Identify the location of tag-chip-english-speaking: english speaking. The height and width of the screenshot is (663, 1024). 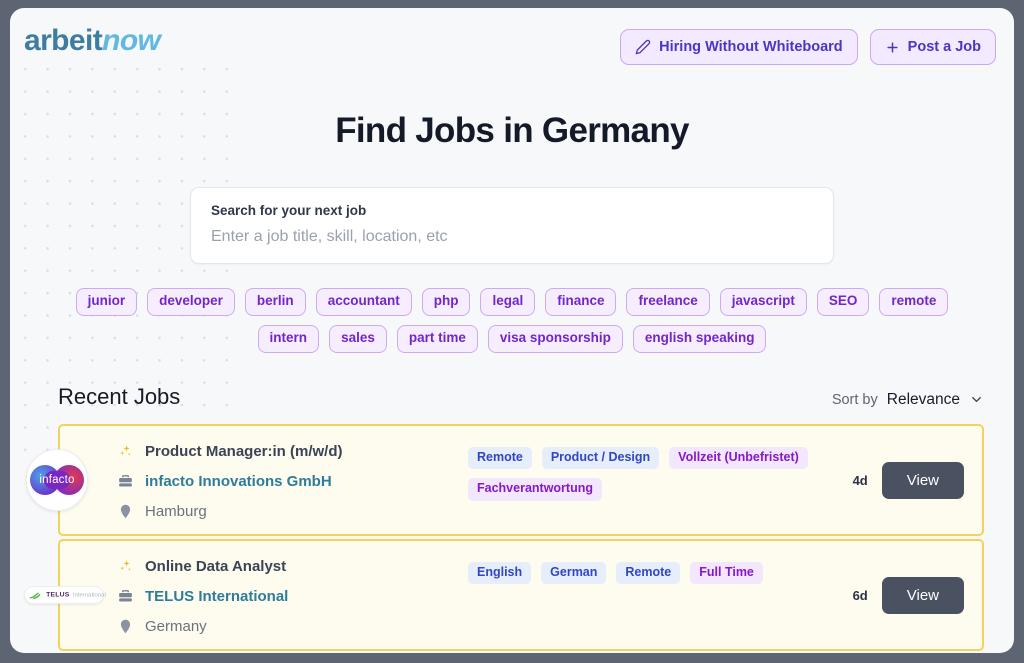
(699, 338).